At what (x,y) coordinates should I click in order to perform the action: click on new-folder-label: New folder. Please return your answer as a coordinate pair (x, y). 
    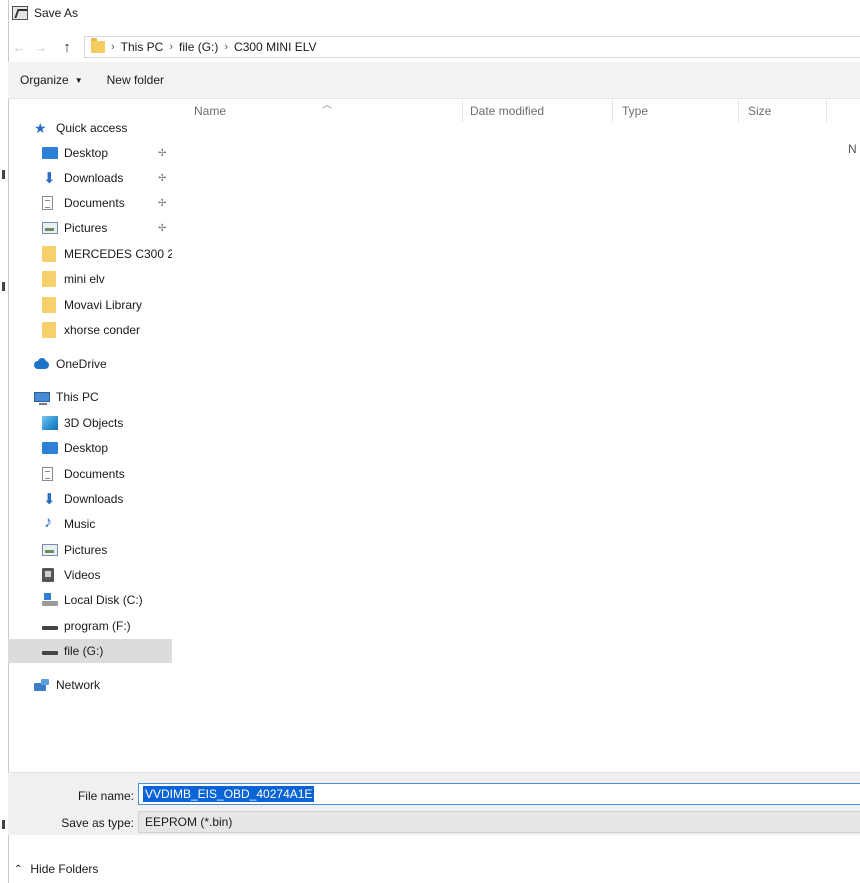
    Looking at the image, I should click on (135, 80).